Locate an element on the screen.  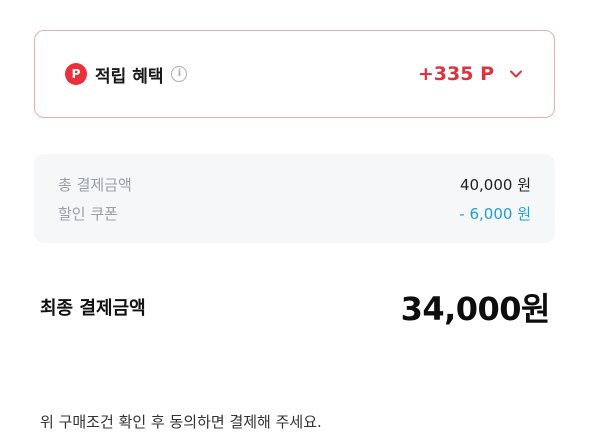
points-benefit-value: +335 P is located at coordinates (455, 74).